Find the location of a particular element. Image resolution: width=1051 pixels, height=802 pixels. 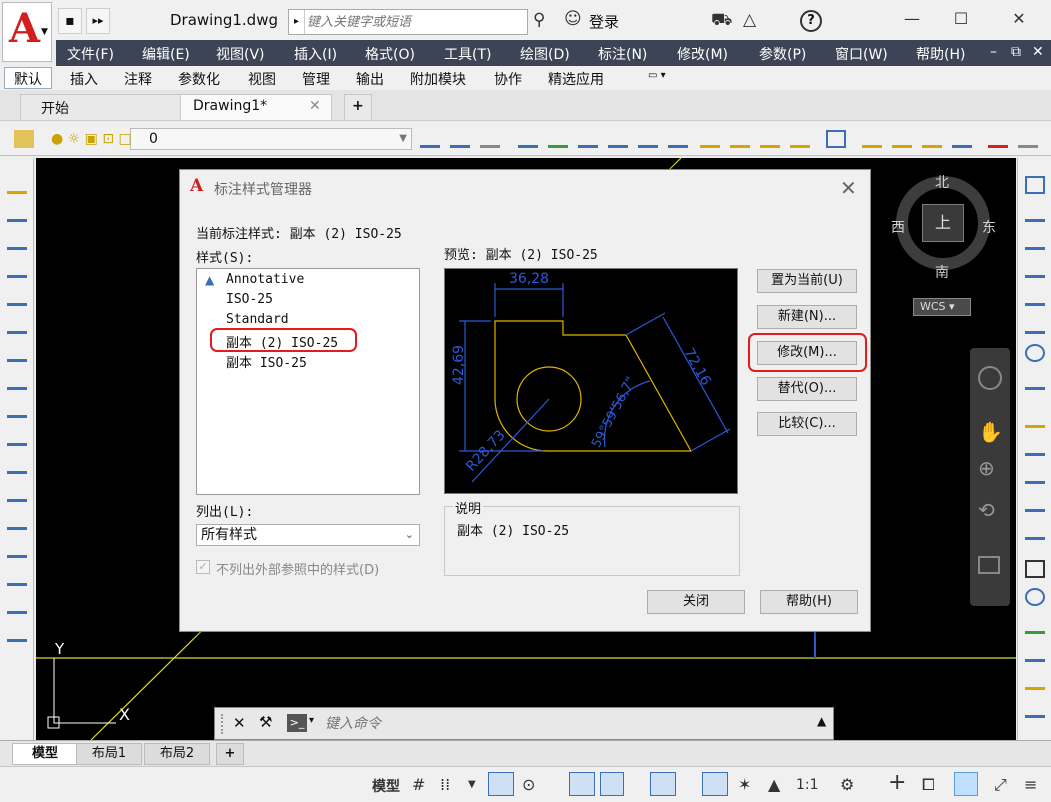

layer-match-icon is located at coordinates (430, 139).